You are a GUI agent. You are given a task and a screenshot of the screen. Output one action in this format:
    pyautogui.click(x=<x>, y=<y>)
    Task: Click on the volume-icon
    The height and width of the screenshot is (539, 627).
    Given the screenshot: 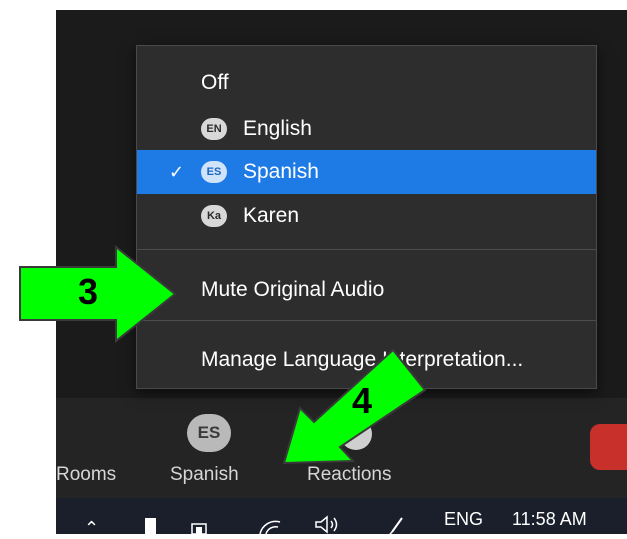 What is the action you would take?
    pyautogui.click(x=328, y=524)
    